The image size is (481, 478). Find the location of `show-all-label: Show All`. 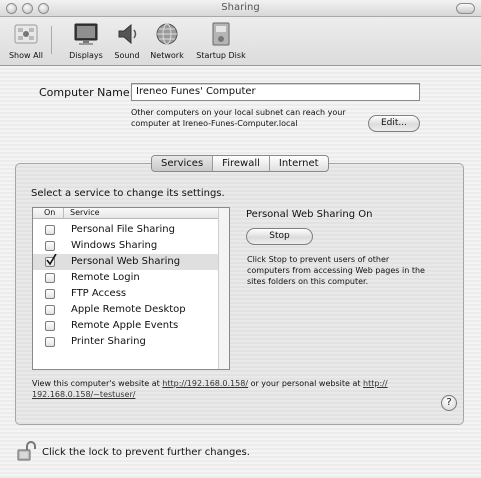

show-all-label: Show All is located at coordinates (26, 55).